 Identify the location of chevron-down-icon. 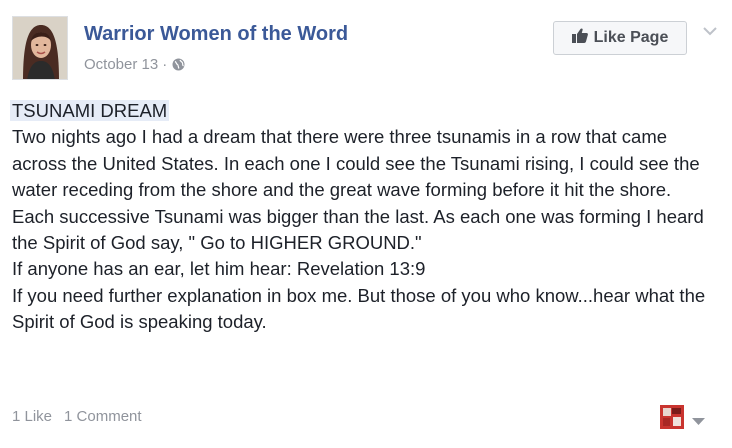
(710, 30).